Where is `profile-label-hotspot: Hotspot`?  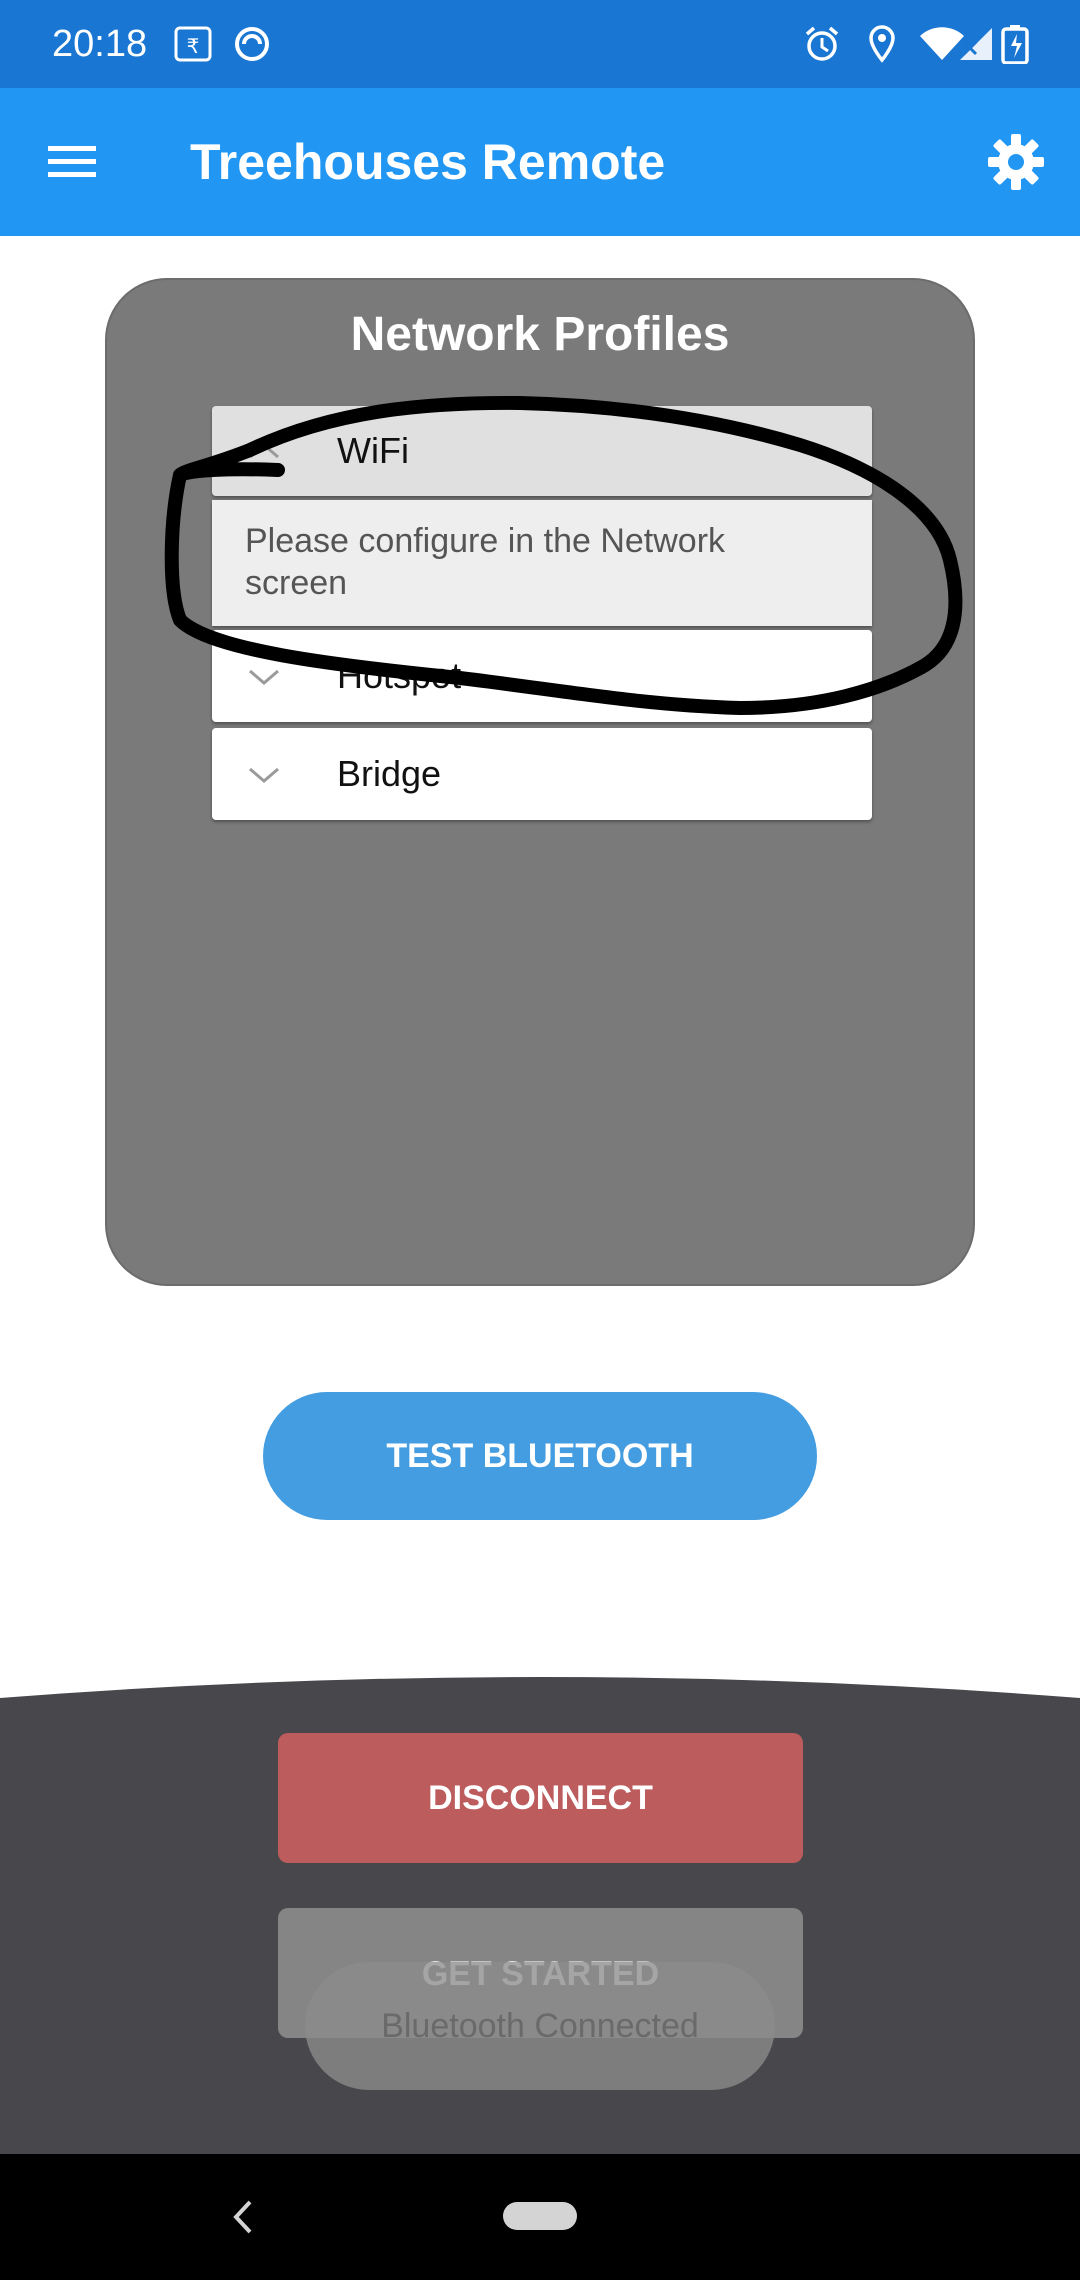
profile-label-hotspot: Hotspot is located at coordinates (399, 675).